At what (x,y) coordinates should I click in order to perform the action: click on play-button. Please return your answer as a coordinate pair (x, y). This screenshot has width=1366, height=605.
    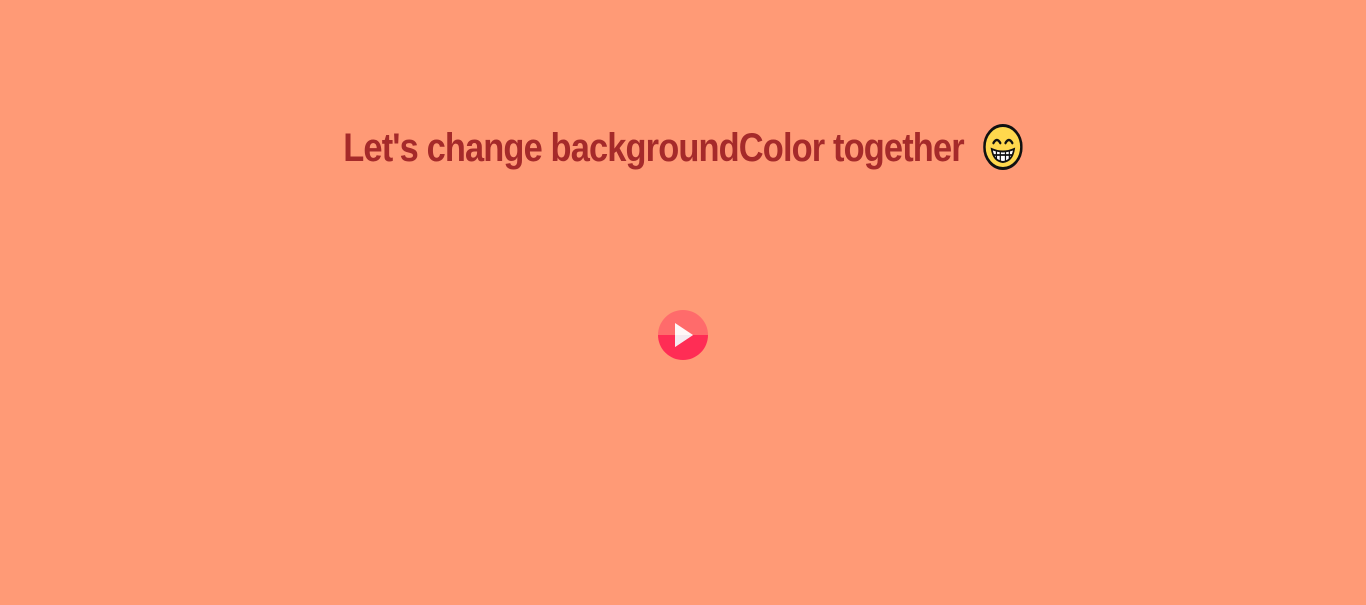
    Looking at the image, I should click on (683, 335).